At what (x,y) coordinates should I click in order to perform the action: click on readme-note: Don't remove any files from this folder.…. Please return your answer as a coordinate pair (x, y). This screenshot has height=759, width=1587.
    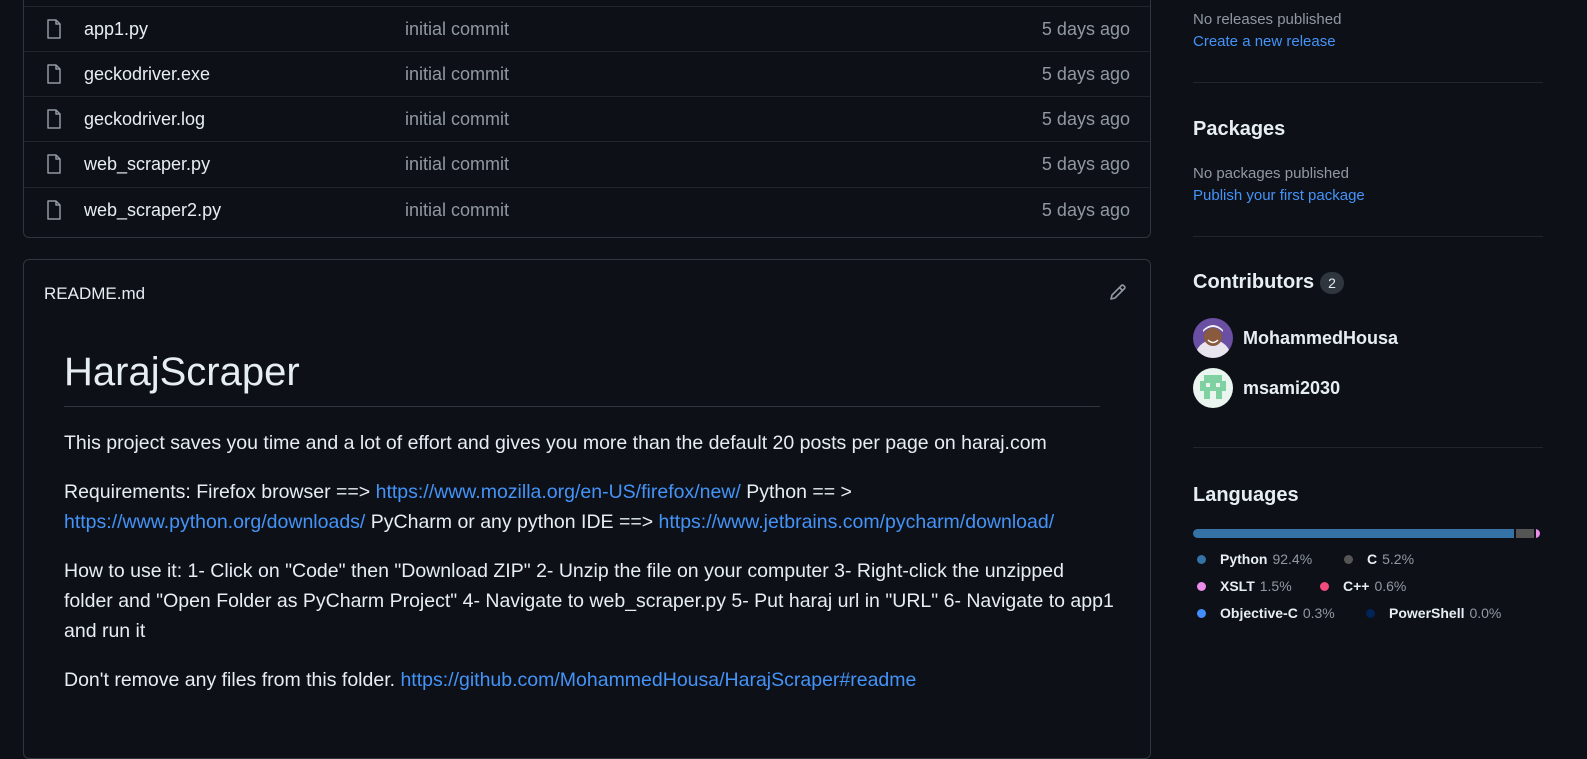
    Looking at the image, I should click on (589, 680).